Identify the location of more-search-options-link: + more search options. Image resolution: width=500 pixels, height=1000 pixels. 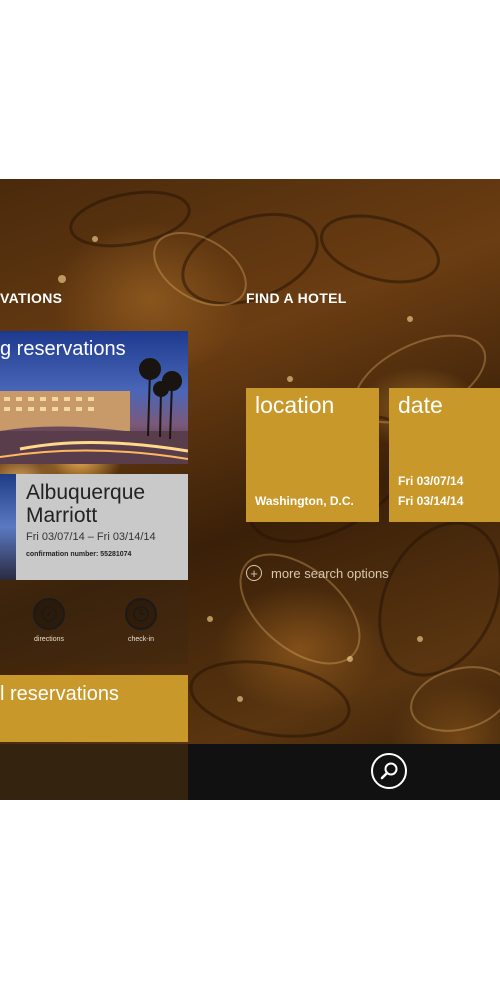
(317, 573).